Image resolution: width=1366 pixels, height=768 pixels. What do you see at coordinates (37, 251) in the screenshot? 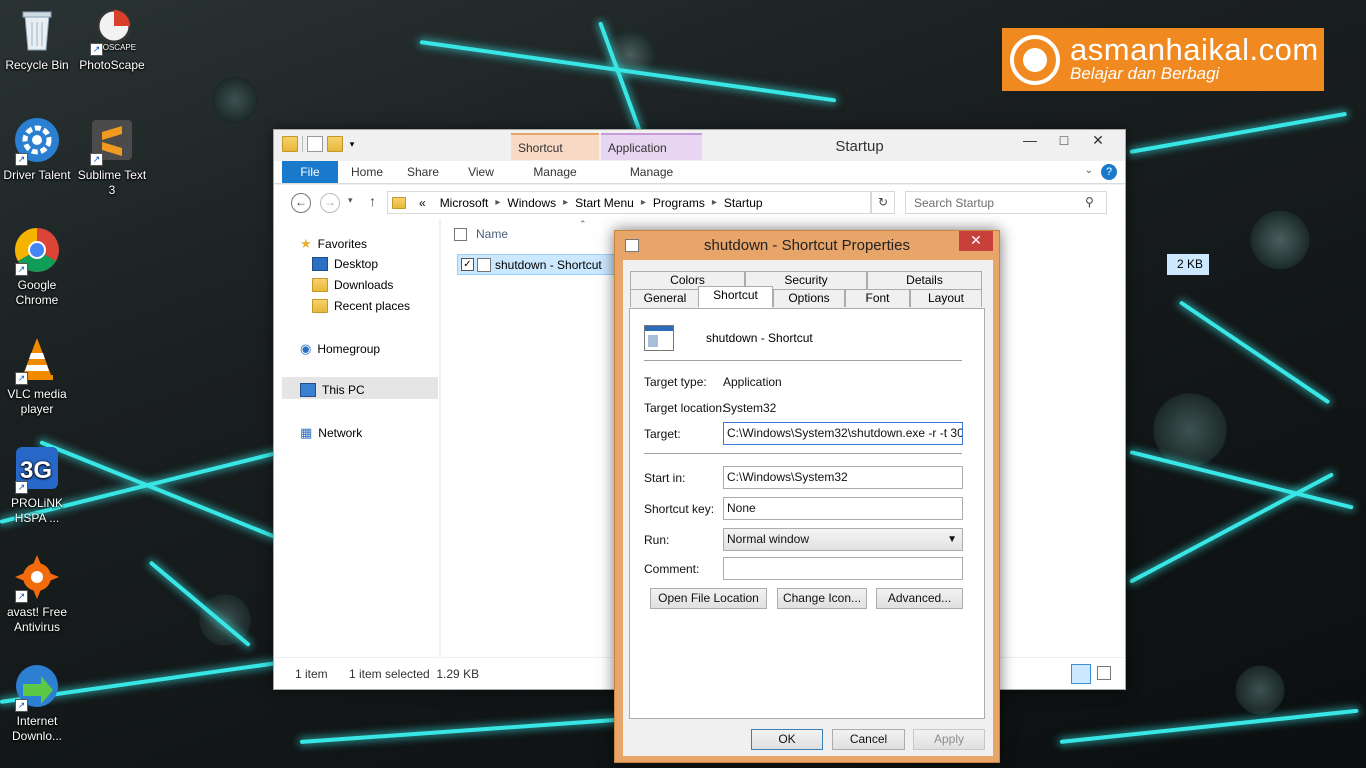
I see `chrome-icon: ↗` at bounding box center [37, 251].